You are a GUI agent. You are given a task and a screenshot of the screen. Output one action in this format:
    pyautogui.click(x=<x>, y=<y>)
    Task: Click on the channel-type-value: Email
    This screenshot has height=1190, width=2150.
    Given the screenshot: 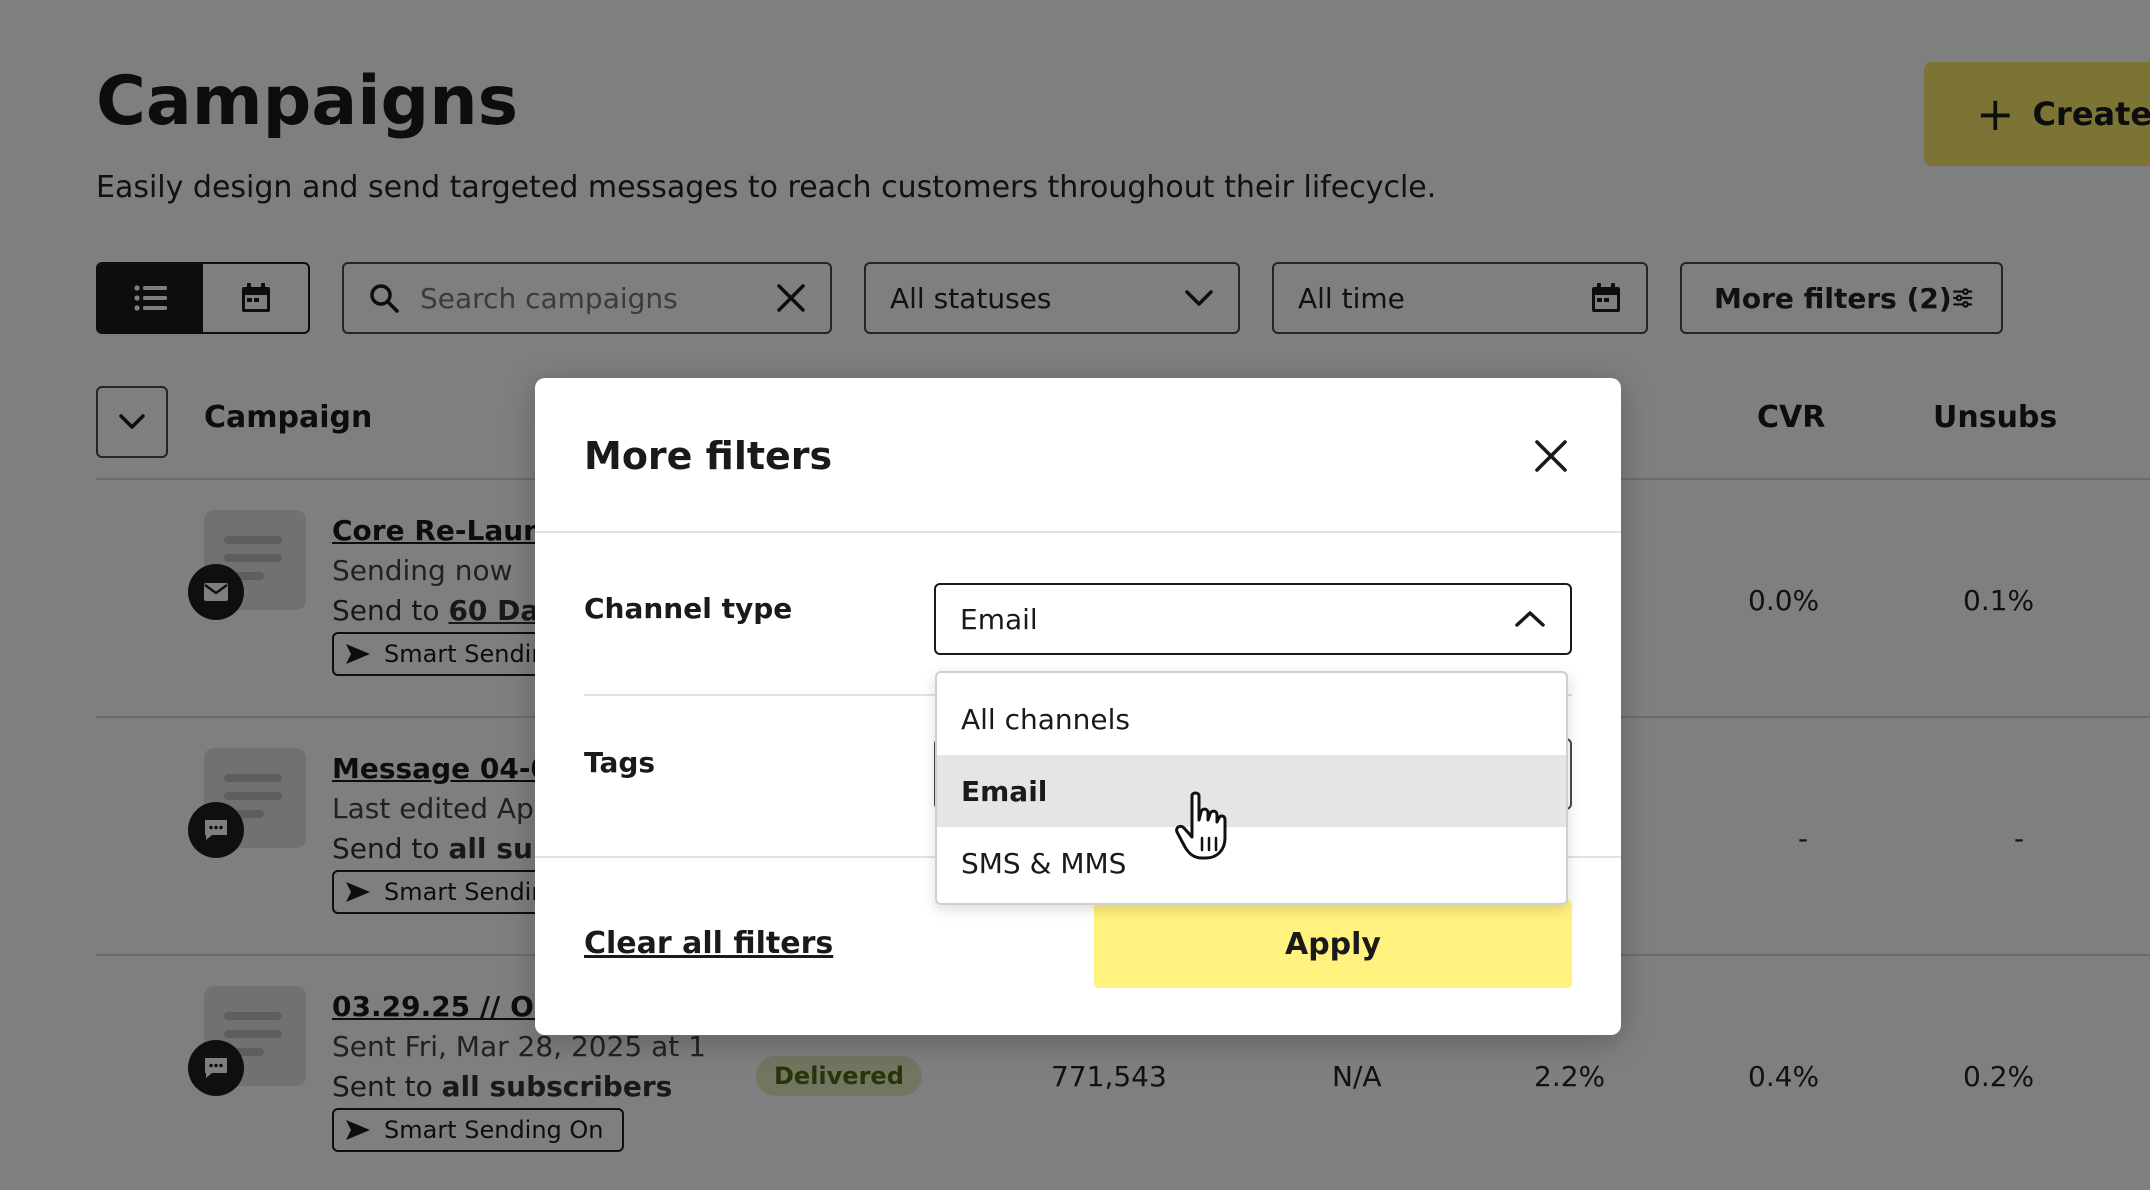 What is the action you would take?
    pyautogui.click(x=999, y=619)
    